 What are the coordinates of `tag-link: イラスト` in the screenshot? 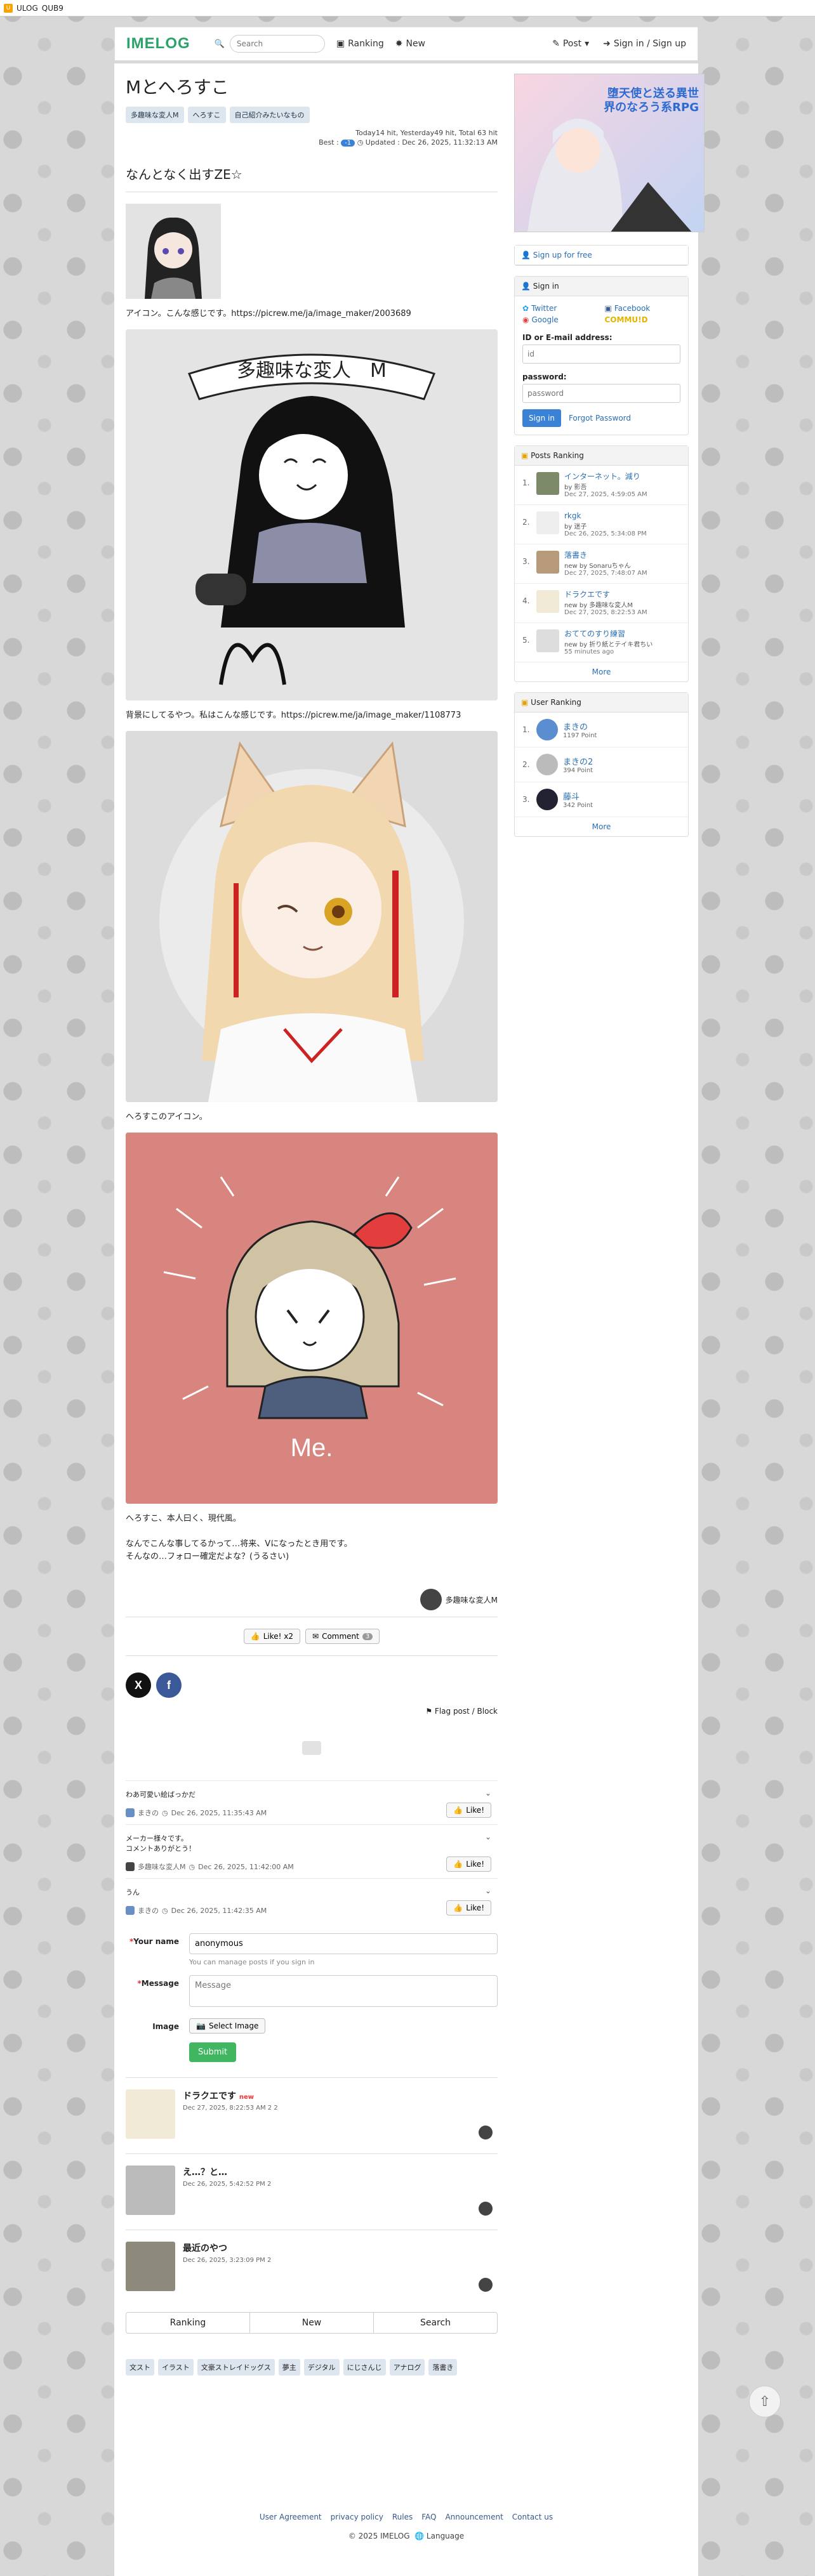 It's located at (176, 2367).